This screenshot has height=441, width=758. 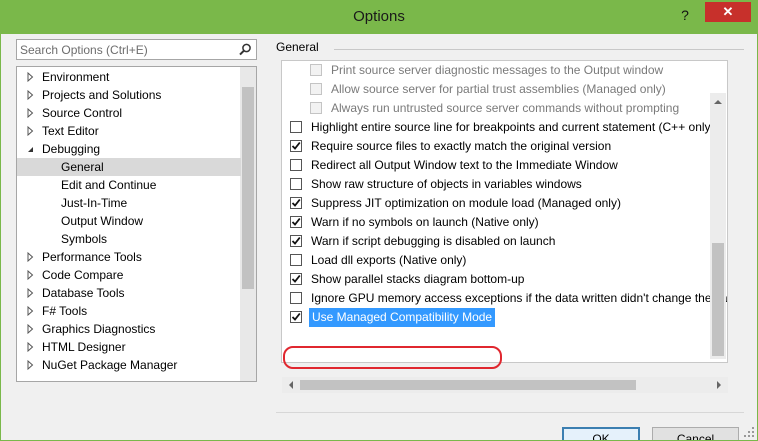 I want to click on tree-item: NuGet Package Manager, so click(x=129, y=365).